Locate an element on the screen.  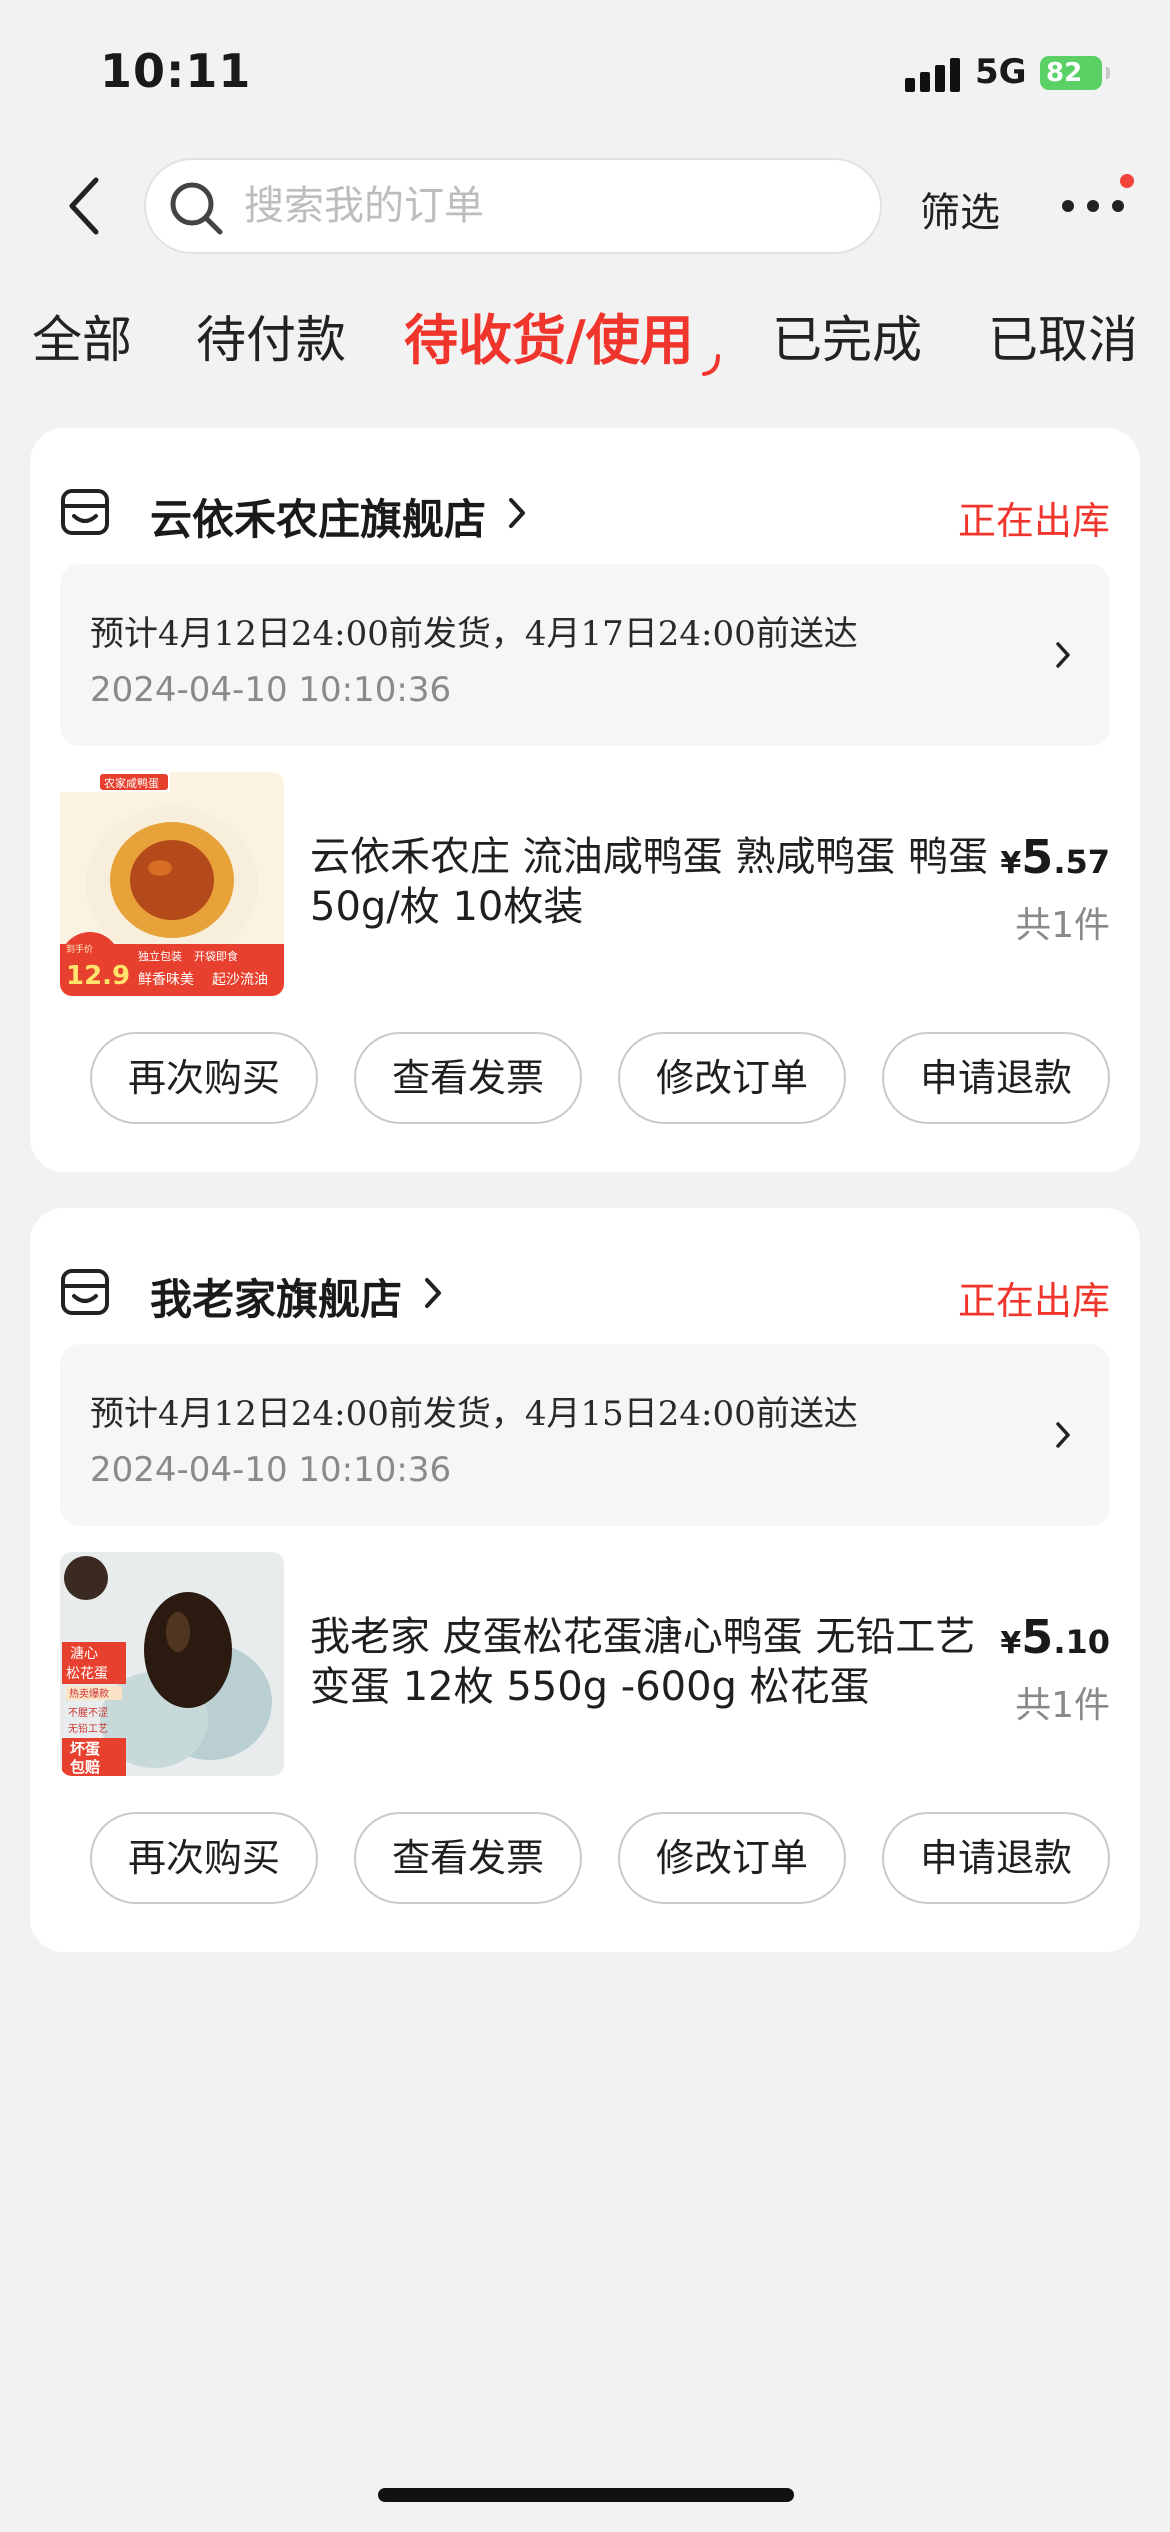
product-price: ¥5.57 is located at coordinates (1055, 857).